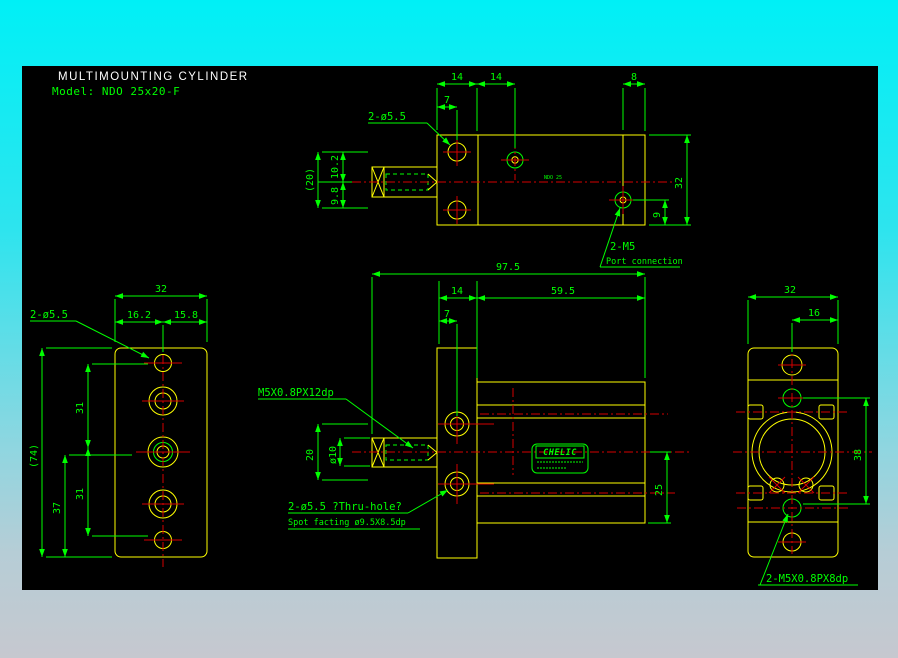  What do you see at coordinates (563, 291) in the screenshot?
I see `dim-front-body: 59.5` at bounding box center [563, 291].